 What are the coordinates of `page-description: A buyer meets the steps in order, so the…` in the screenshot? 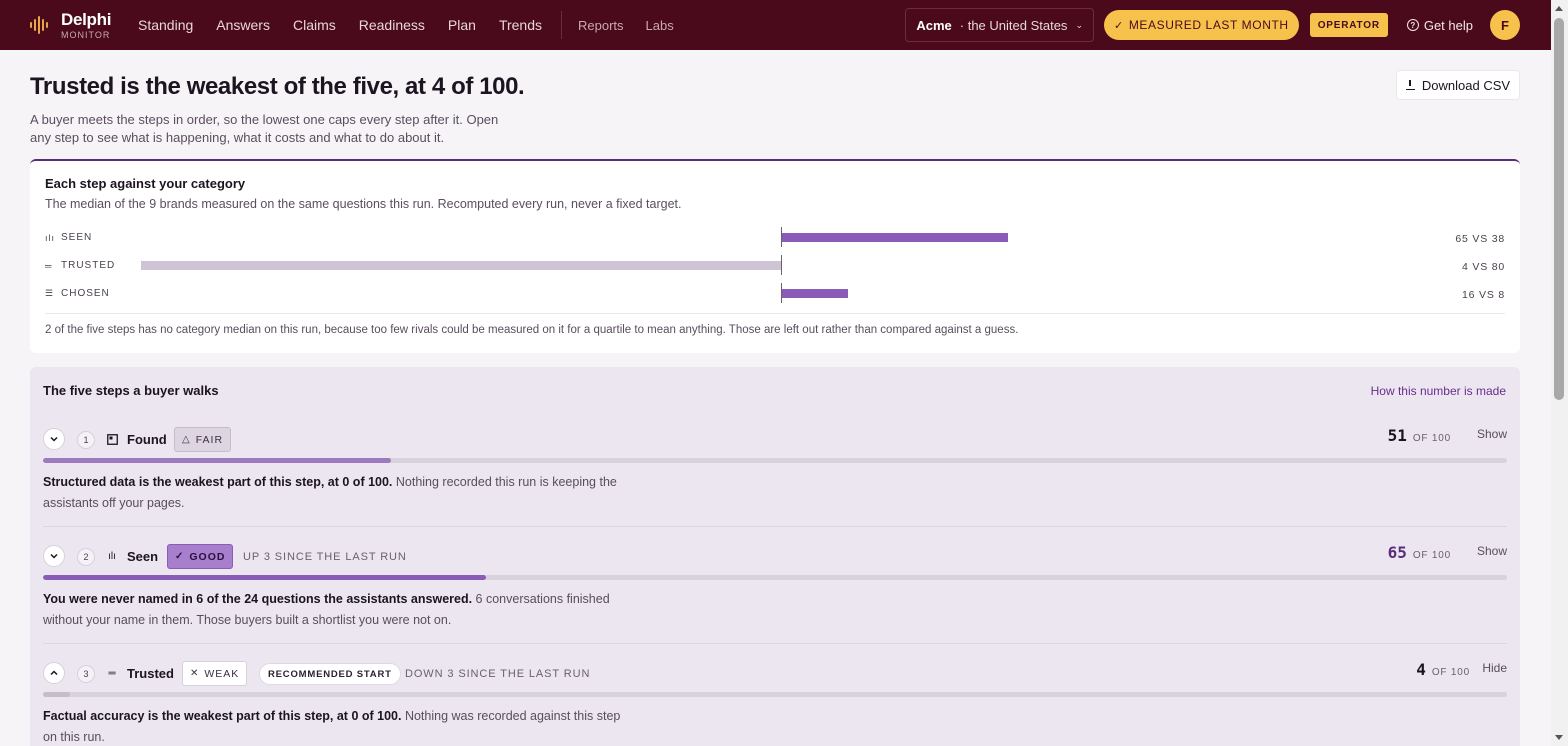 It's located at (264, 128).